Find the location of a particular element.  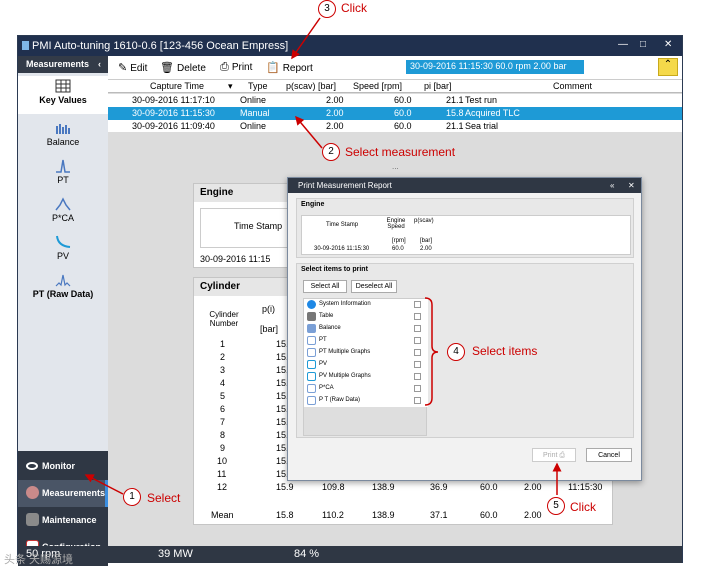

step-label-2: Select measurement is located at coordinates (400, 152).